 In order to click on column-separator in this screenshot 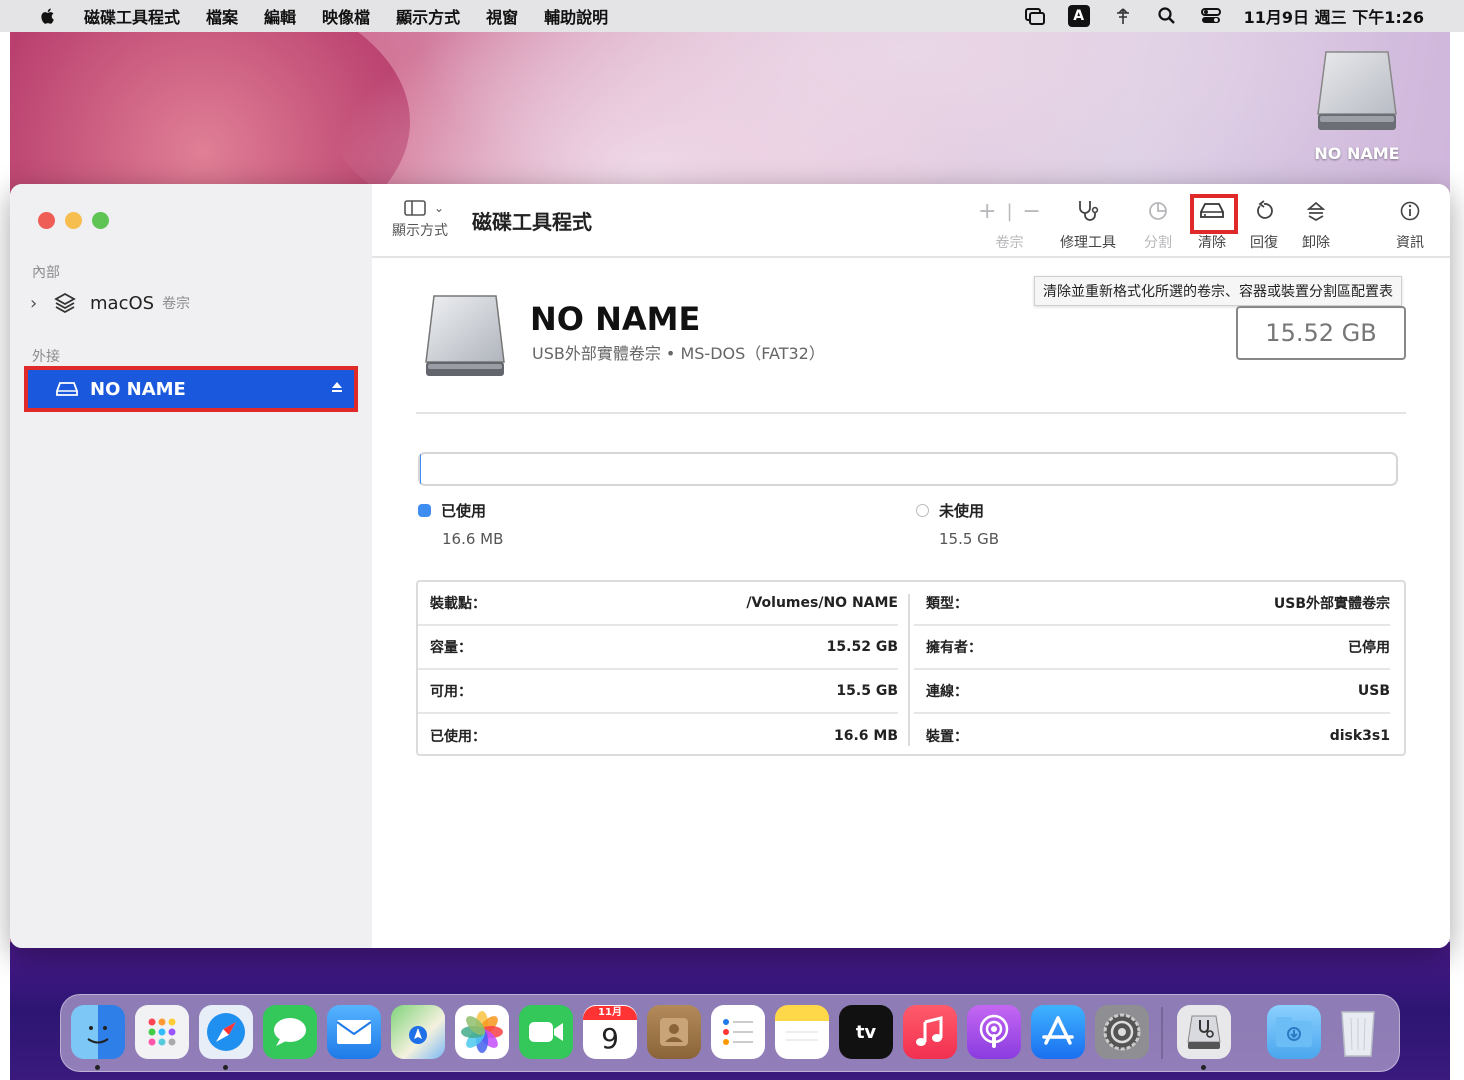, I will do `click(909, 670)`.